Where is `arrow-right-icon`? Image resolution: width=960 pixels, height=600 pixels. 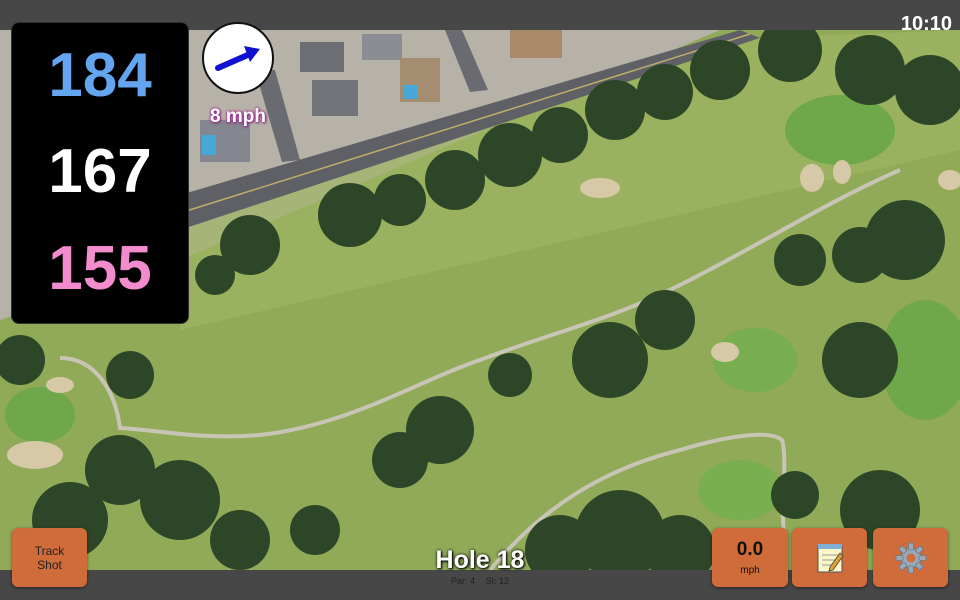
arrow-right-icon is located at coordinates (237, 58).